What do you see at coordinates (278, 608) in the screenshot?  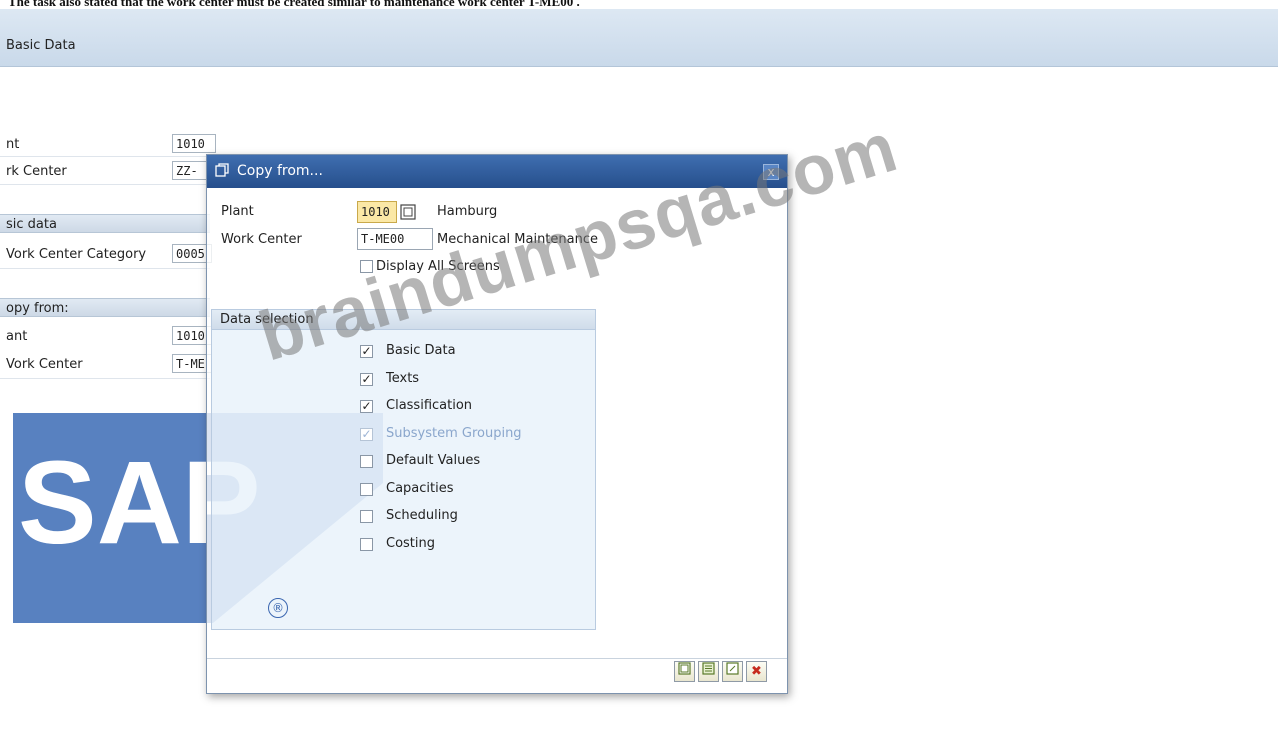 I see `registered-mark: ®` at bounding box center [278, 608].